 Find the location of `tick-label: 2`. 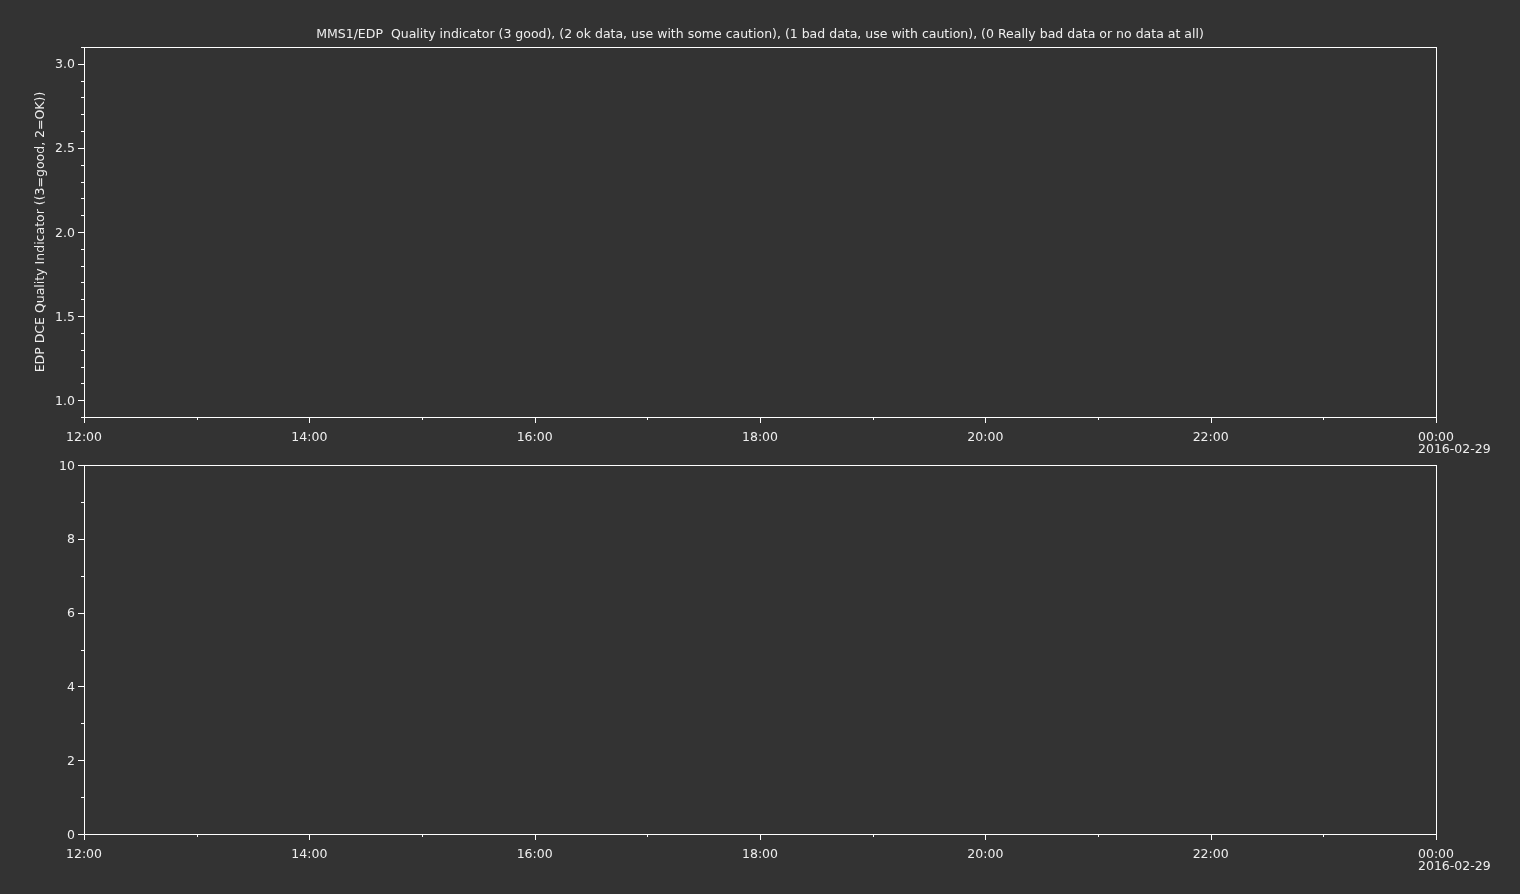

tick-label: 2 is located at coordinates (71, 760).